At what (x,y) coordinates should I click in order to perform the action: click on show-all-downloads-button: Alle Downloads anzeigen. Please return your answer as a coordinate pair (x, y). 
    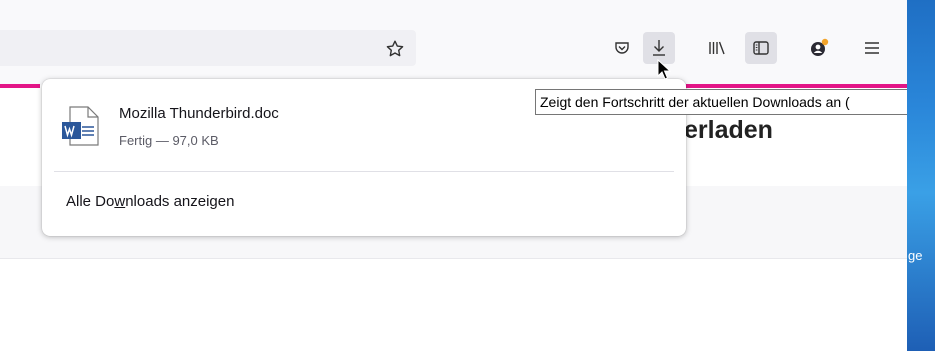
    Looking at the image, I should click on (150, 201).